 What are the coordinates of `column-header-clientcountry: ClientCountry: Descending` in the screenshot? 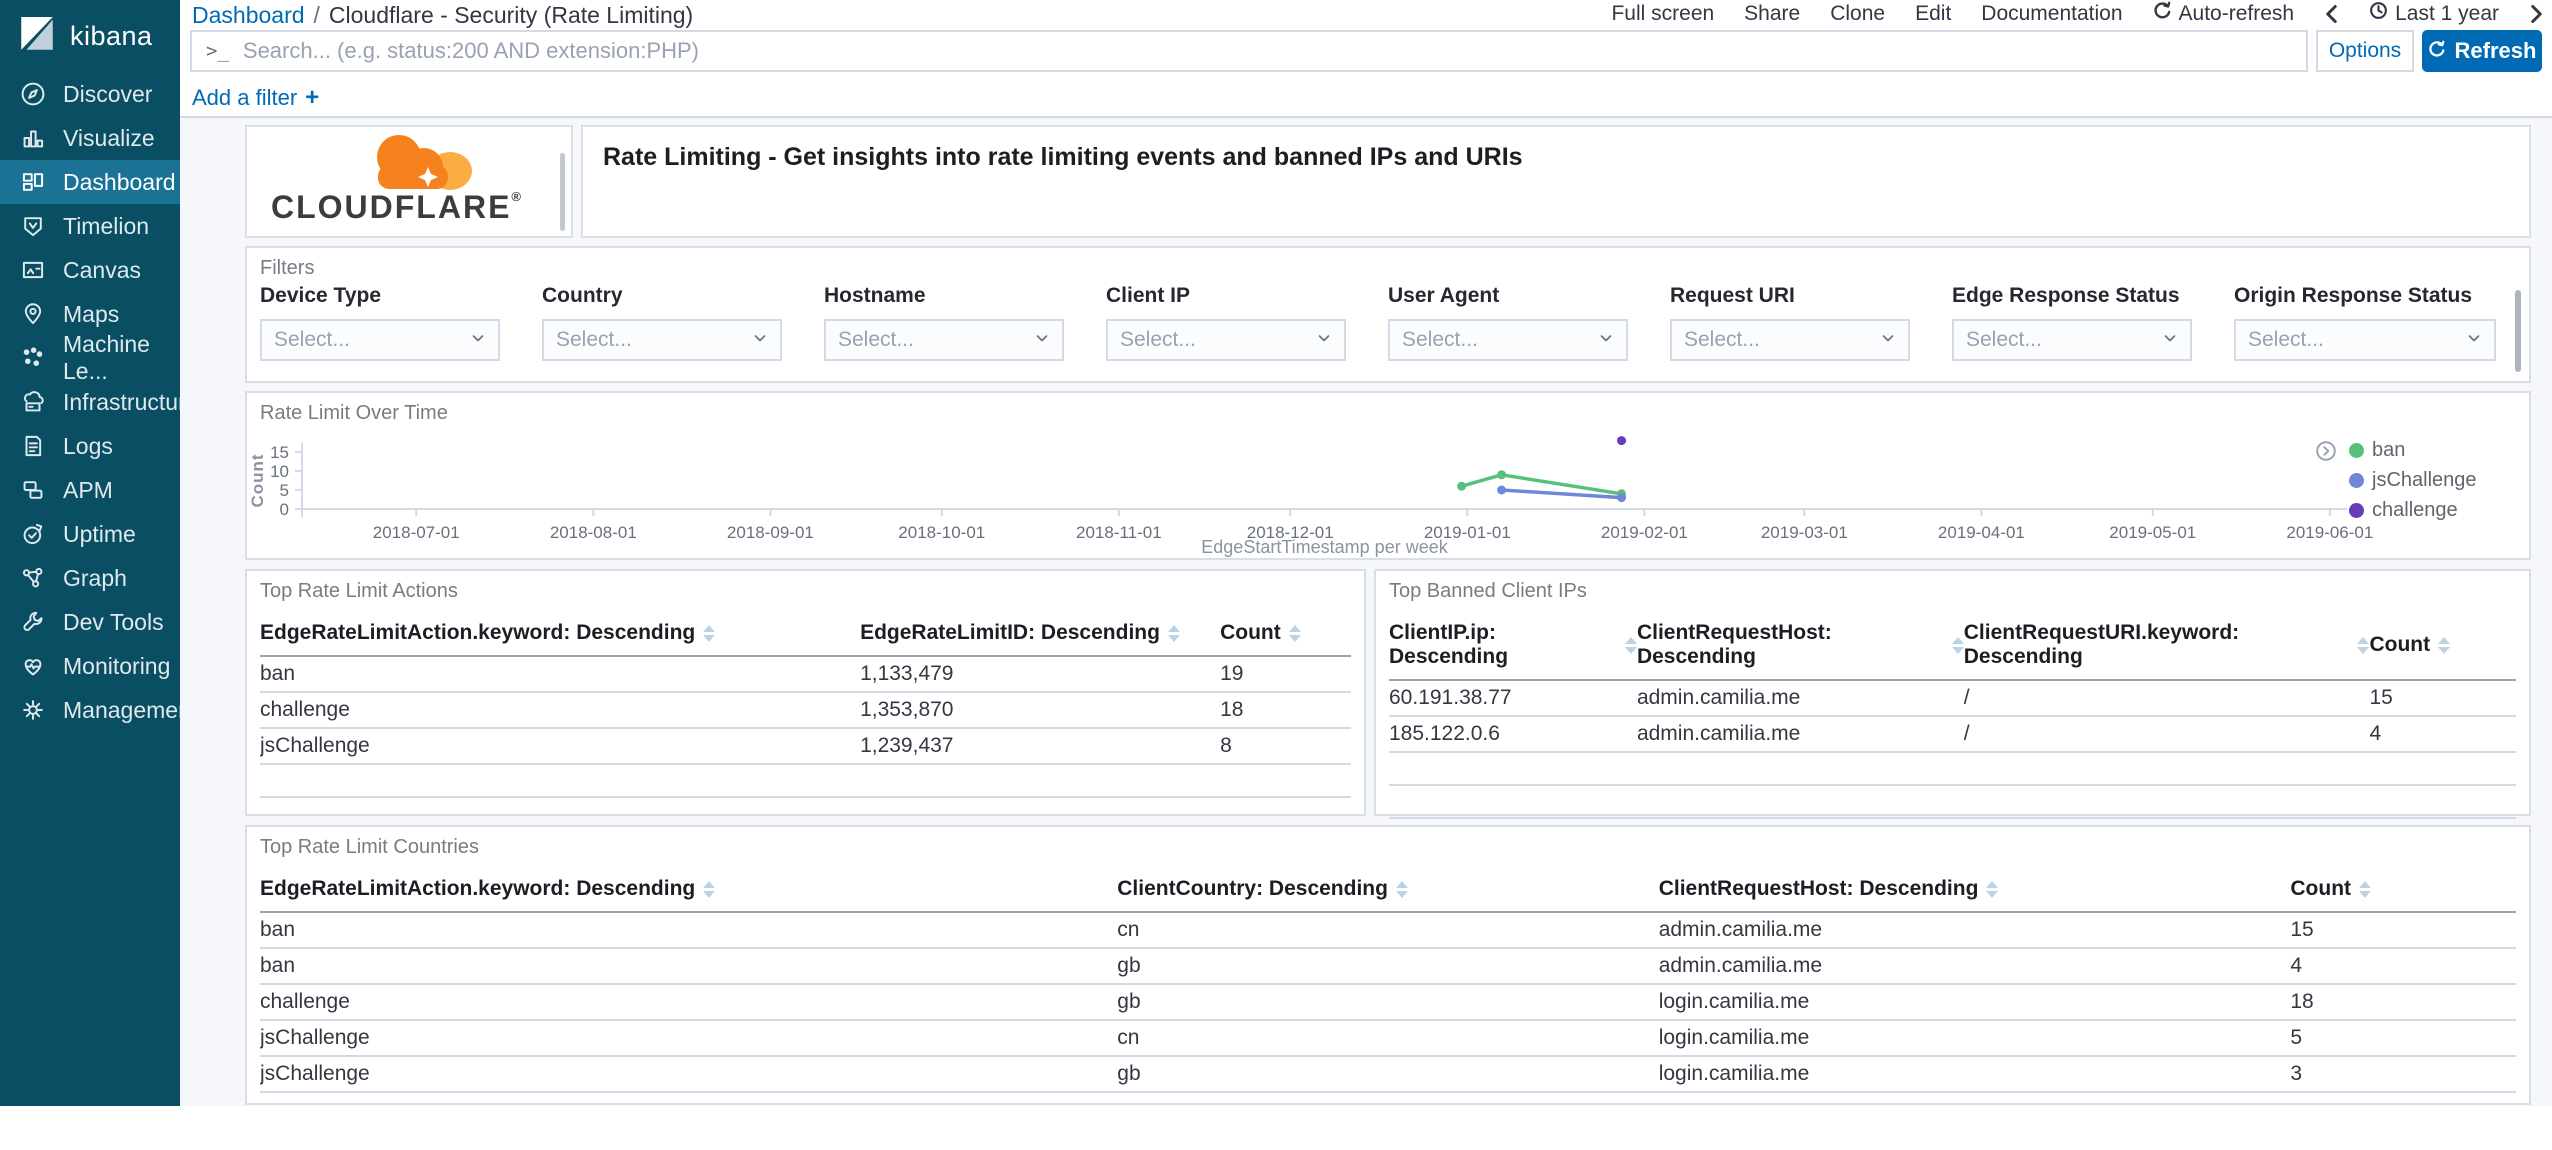 It's located at (1388, 892).